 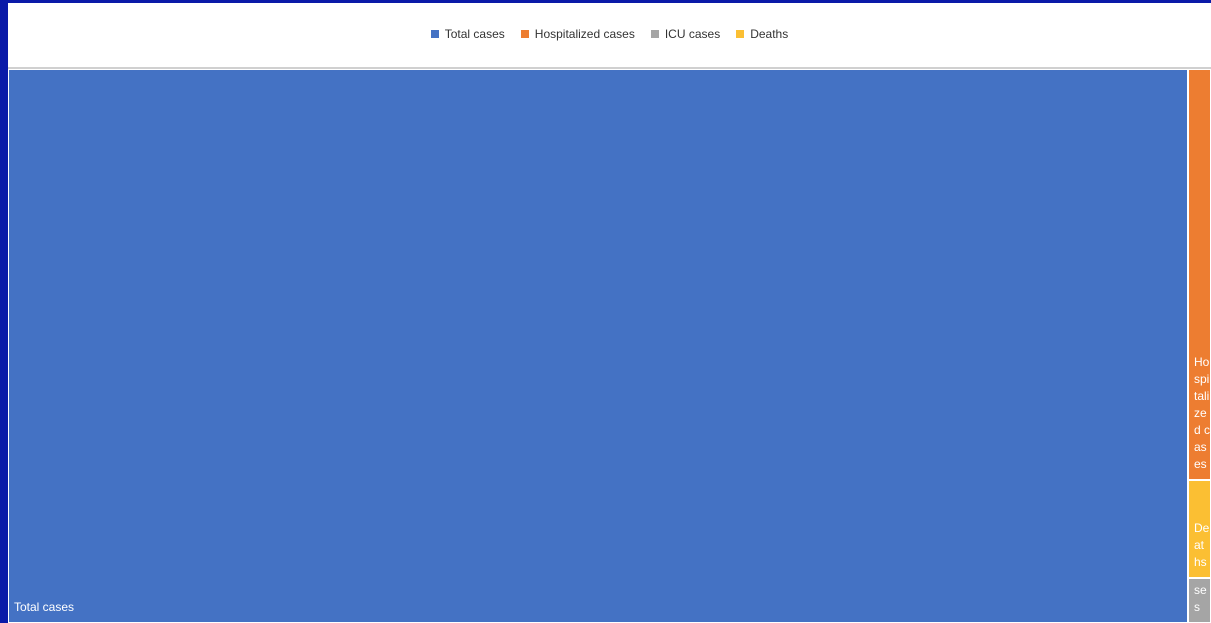 I want to click on legend-swatch-icu-cases, so click(x=654, y=34).